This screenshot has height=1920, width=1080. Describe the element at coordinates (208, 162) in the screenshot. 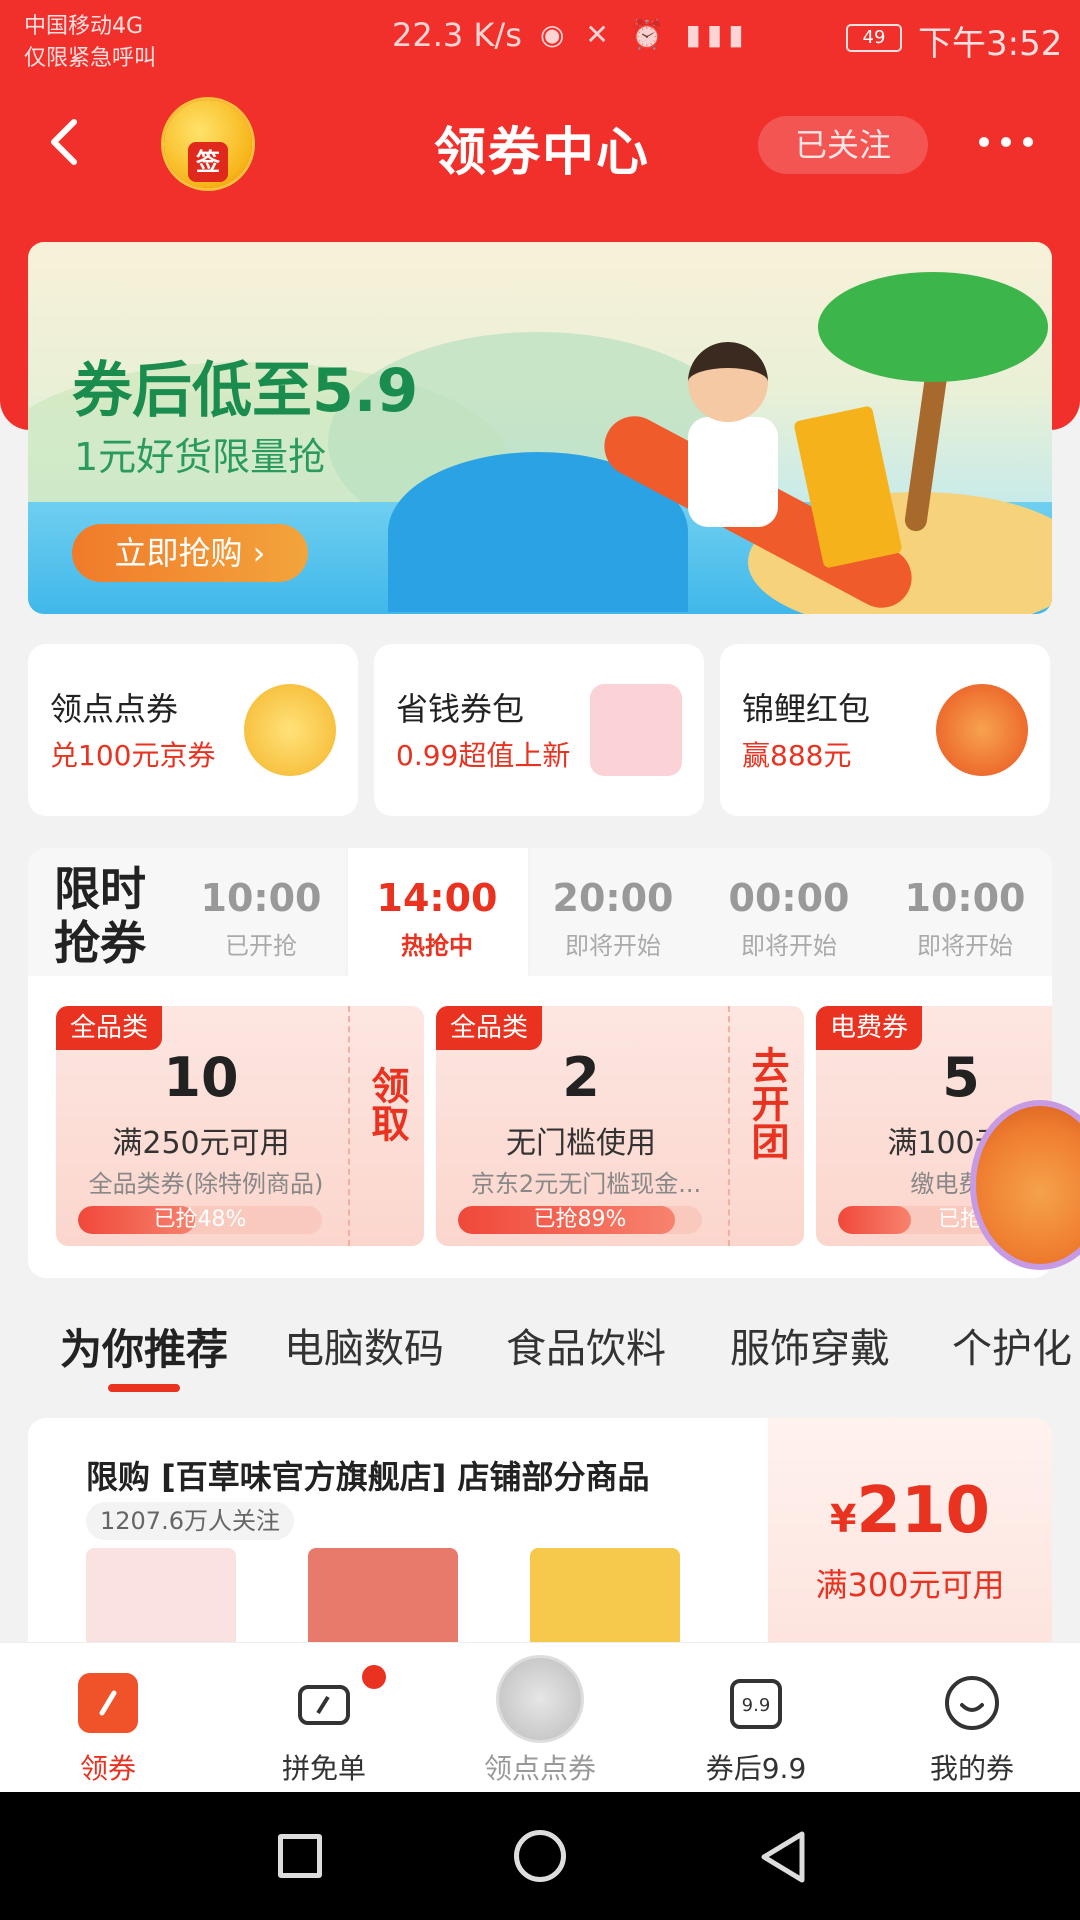

I see `sign-badge: 签` at that location.